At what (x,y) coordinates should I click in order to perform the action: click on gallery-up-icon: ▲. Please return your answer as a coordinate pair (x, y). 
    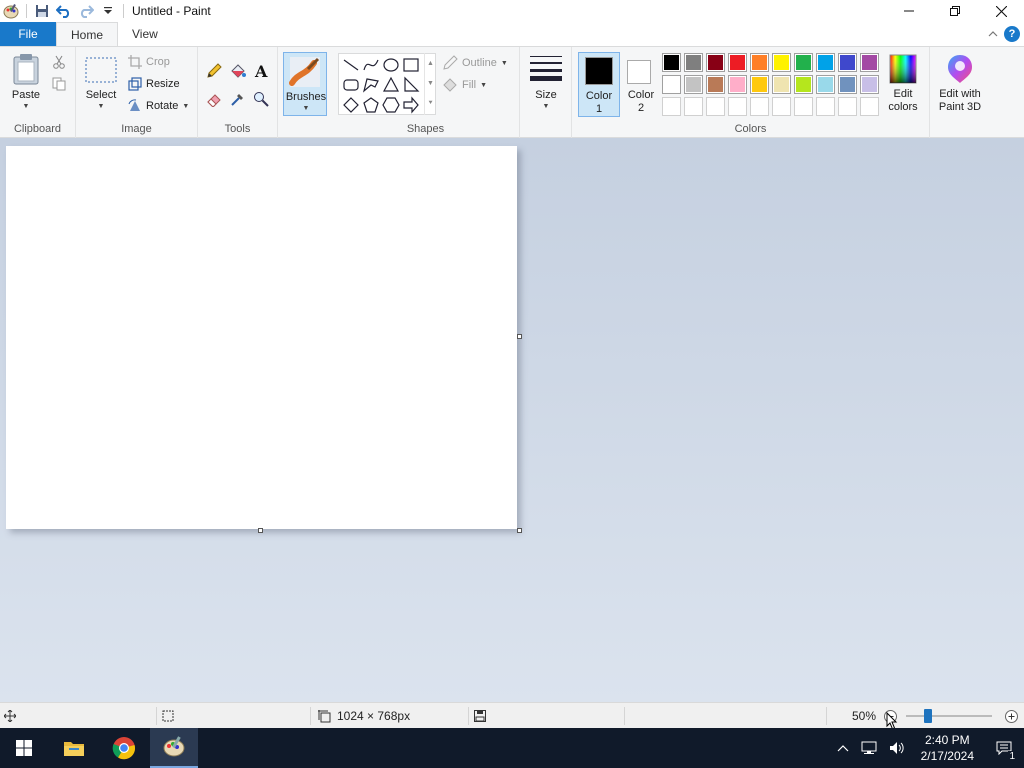
    Looking at the image, I should click on (430, 63).